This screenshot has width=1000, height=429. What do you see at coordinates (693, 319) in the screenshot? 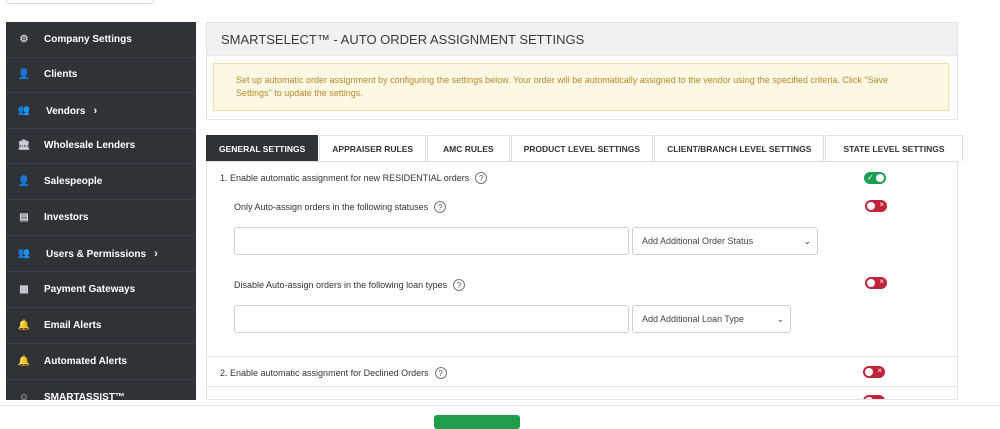
I see `loan-type-select-value: Add Additional Loan Type` at bounding box center [693, 319].